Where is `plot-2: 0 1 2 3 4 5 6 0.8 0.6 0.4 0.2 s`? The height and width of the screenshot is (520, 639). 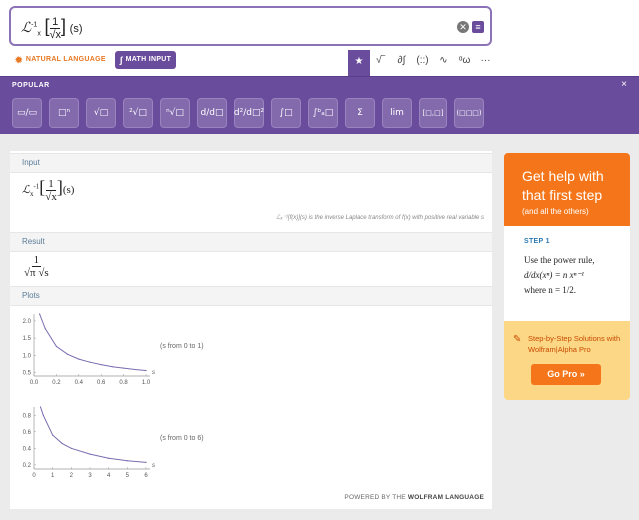 plot-2: 0 1 2 3 4 5 6 0.8 0.6 0.4 0.2 s is located at coordinates (89, 442).